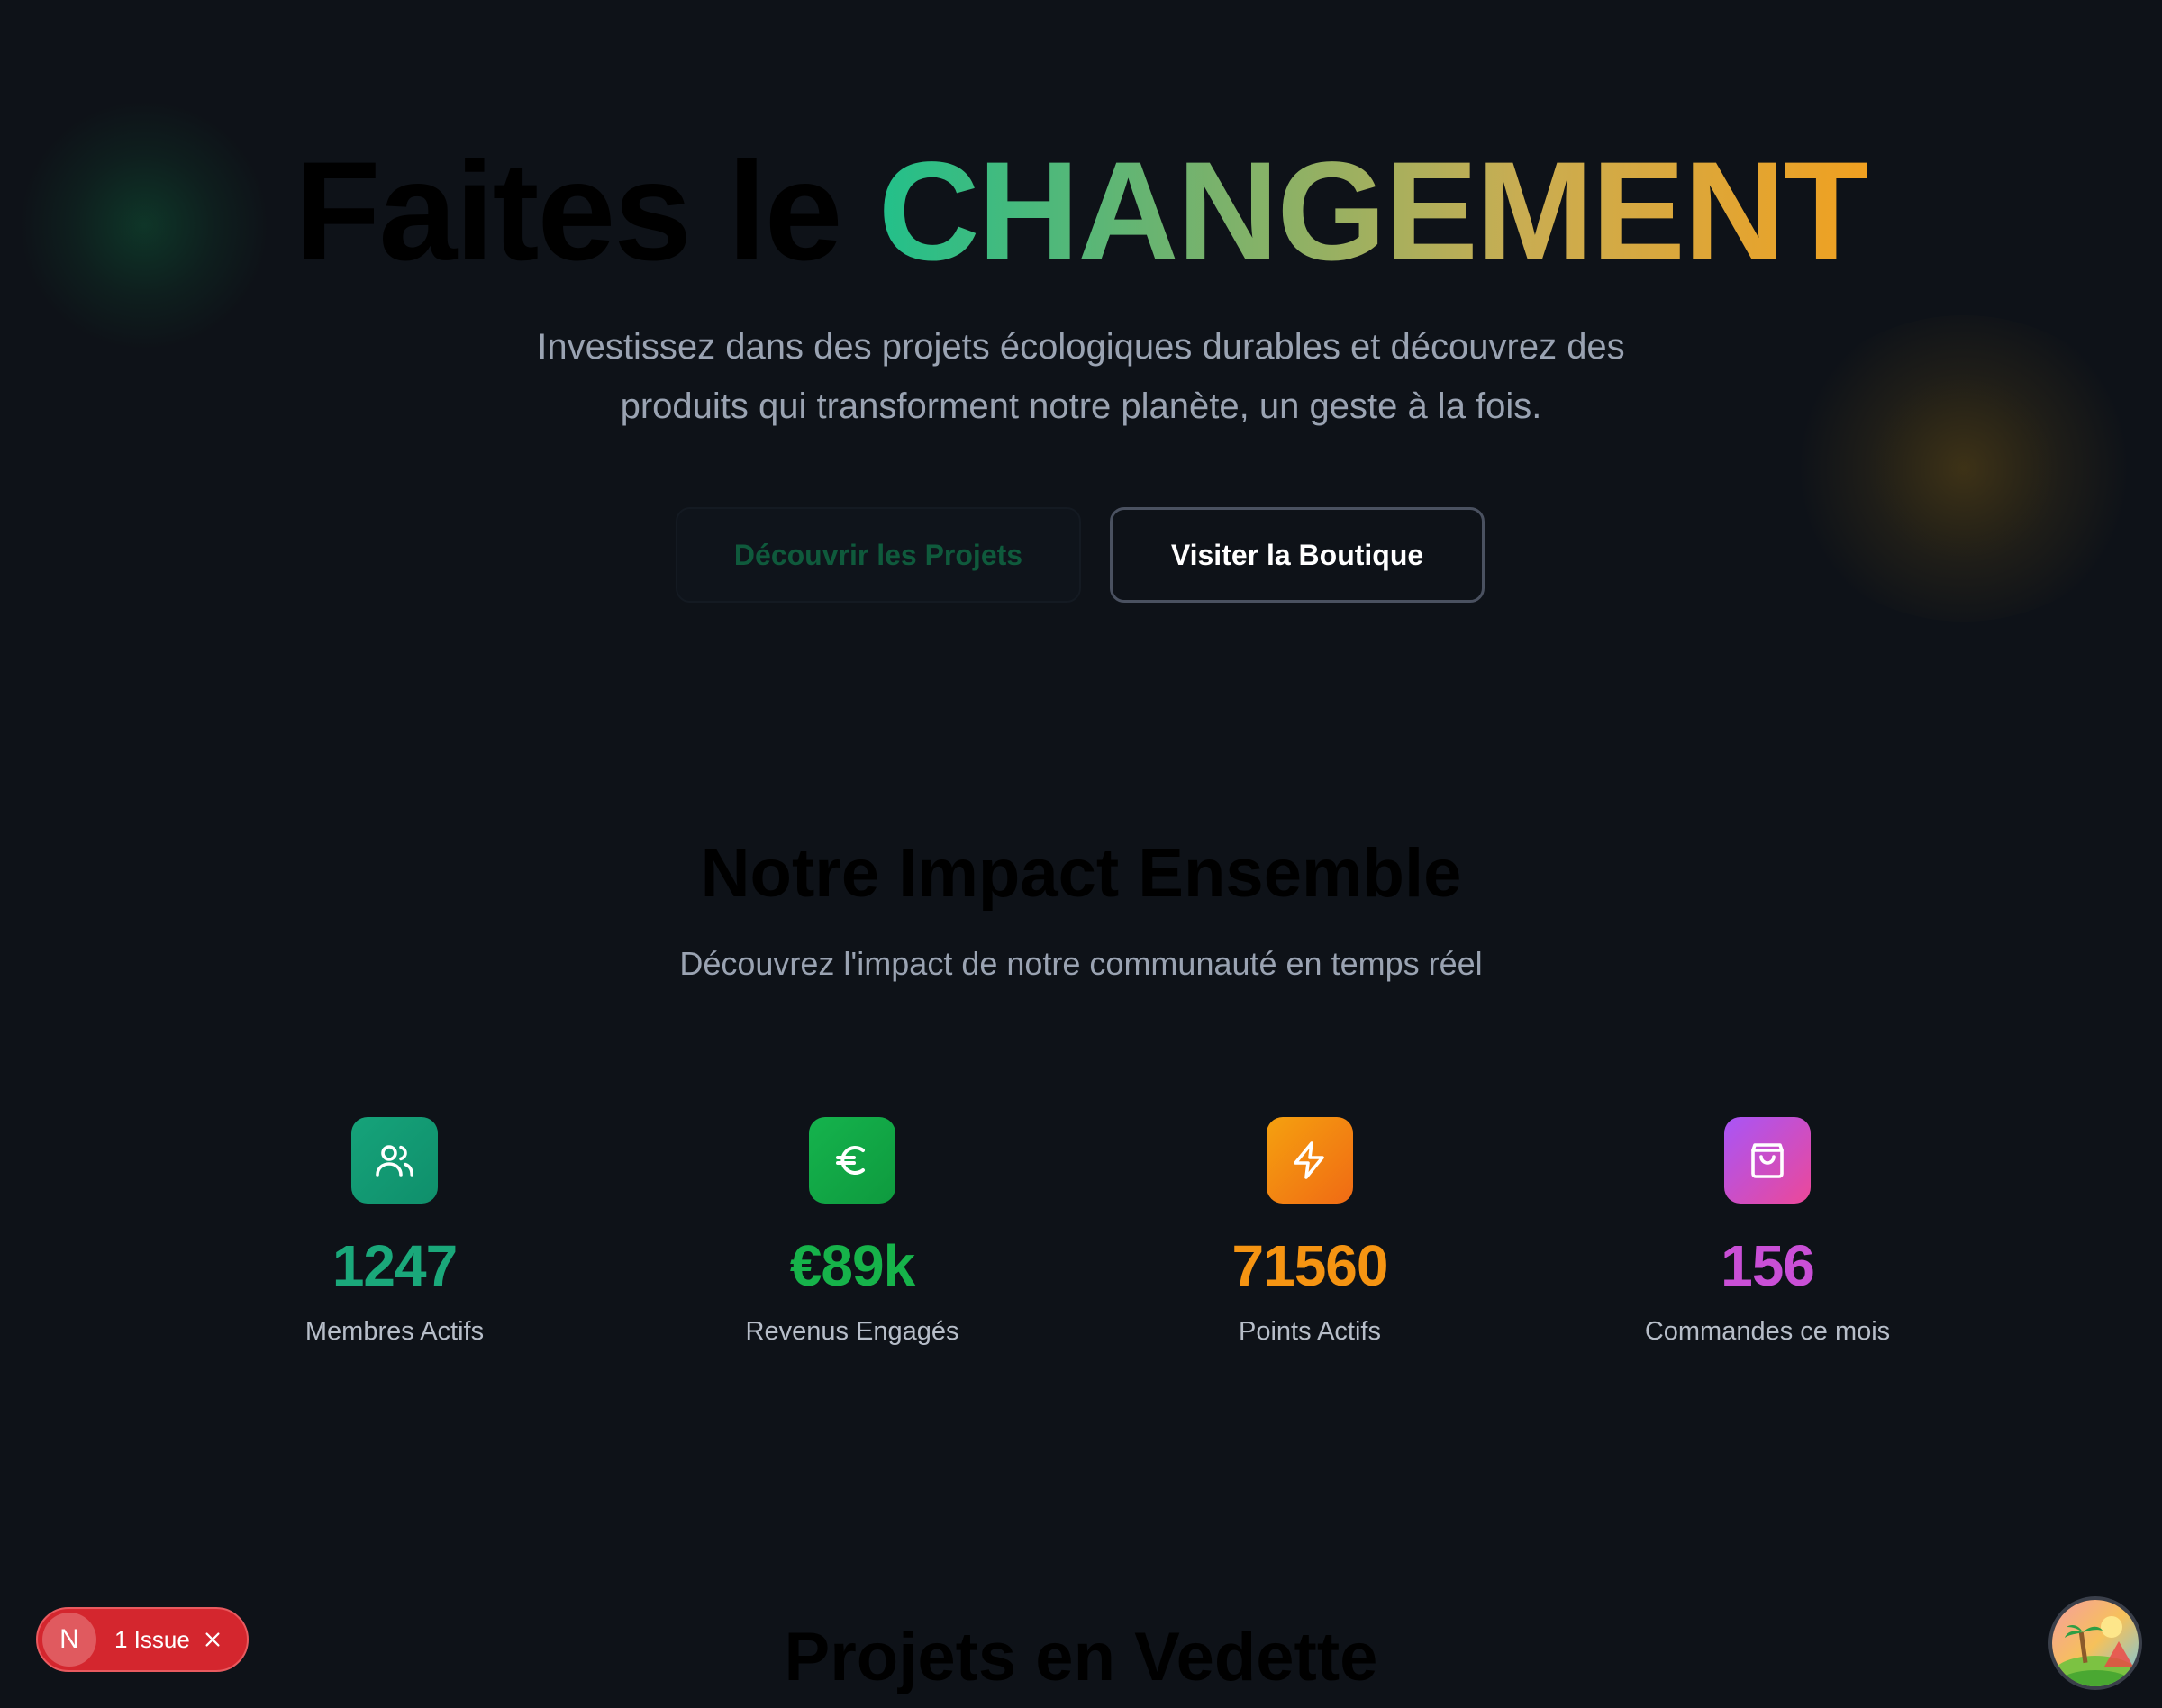  Describe the element at coordinates (1767, 1232) in the screenshot. I see `stat-orders: 156 Commandes ce mois` at that location.